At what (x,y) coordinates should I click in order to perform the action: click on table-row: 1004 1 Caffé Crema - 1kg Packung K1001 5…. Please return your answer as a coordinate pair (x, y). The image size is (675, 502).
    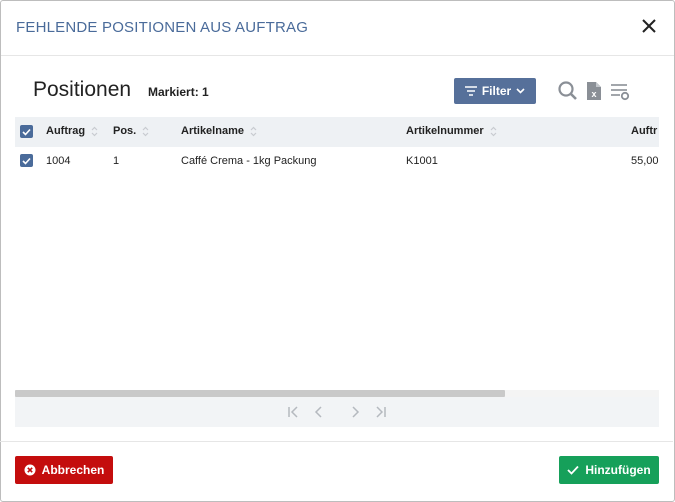
    Looking at the image, I should click on (337, 161).